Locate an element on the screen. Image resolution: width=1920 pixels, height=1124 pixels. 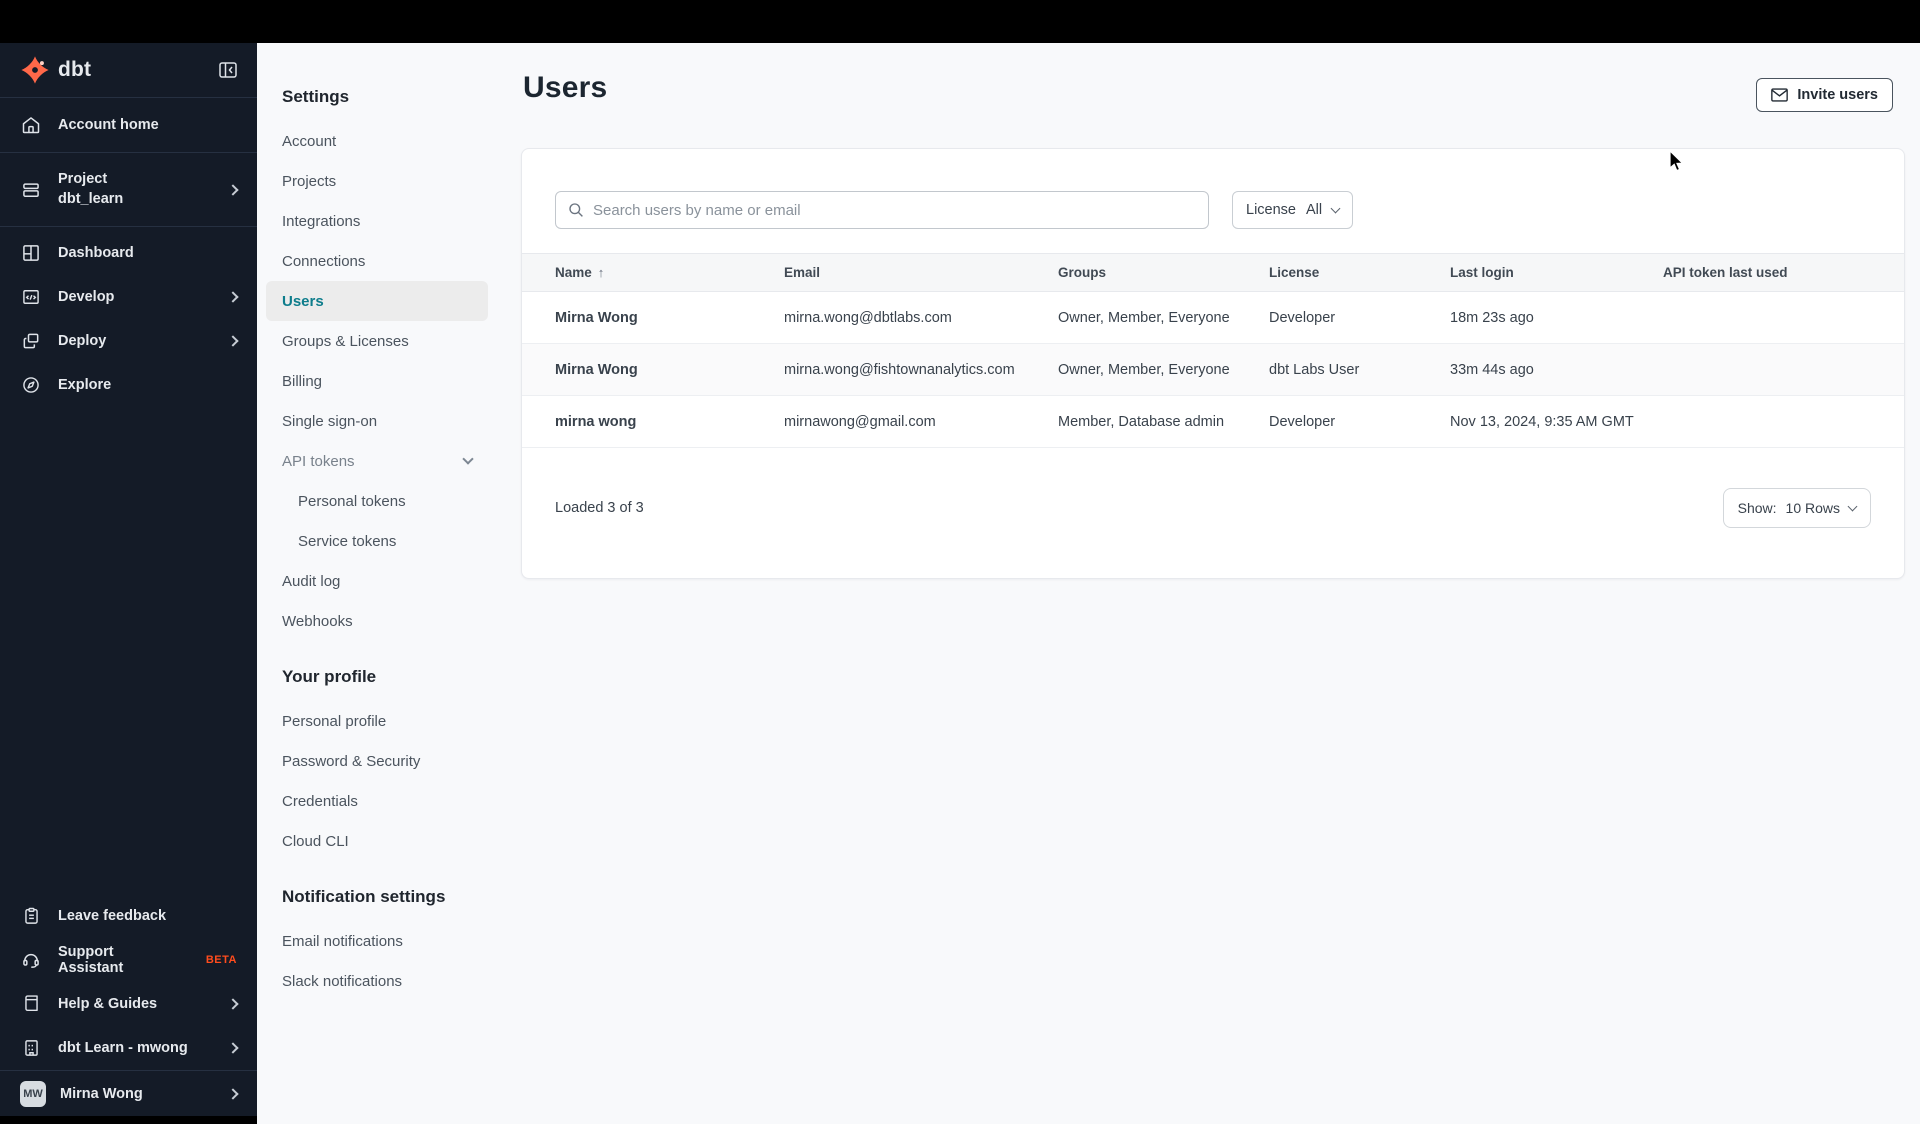
sidebar-item-dashboard: Dashboard is located at coordinates (128, 253).